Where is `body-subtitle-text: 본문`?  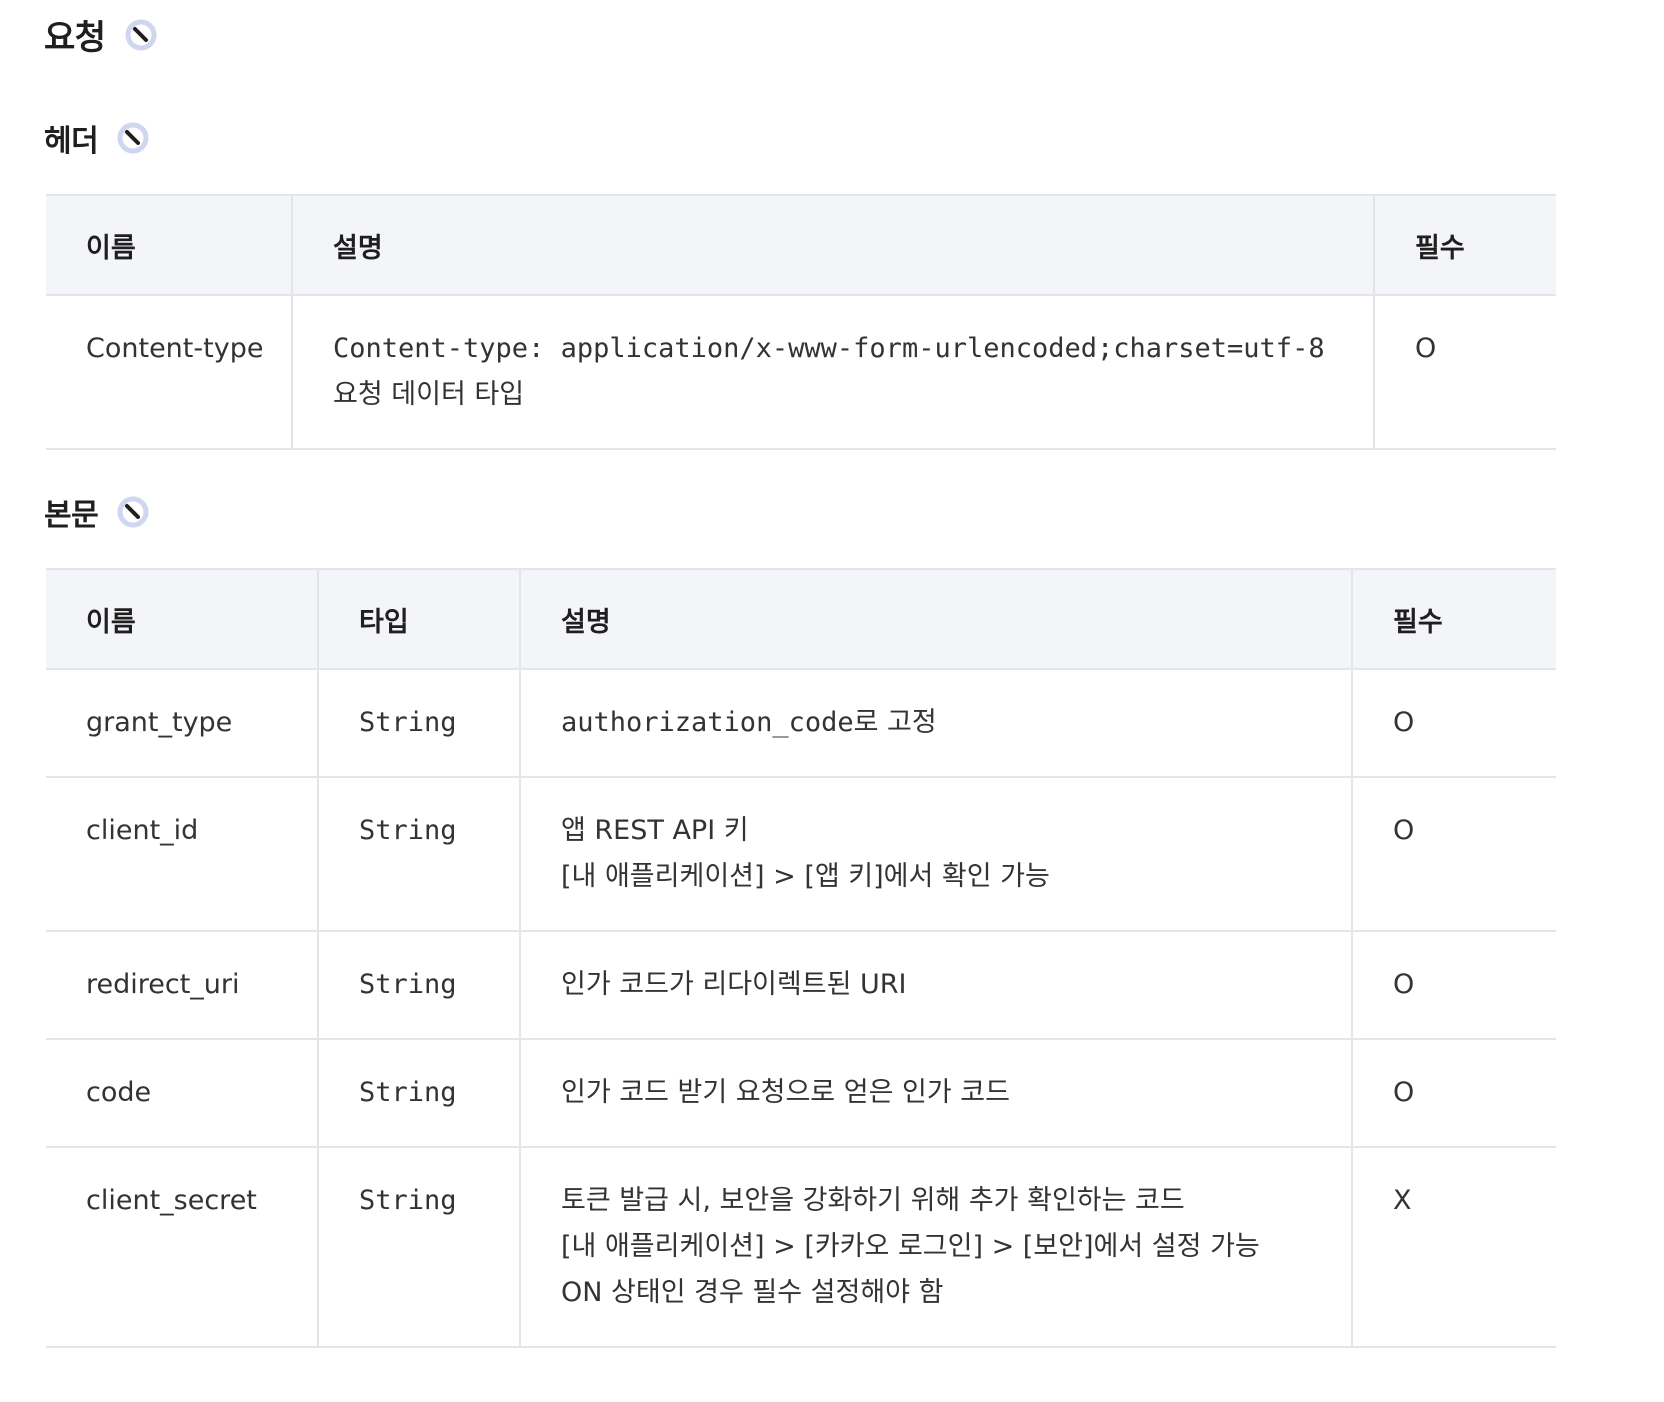
body-subtitle-text: 본문 is located at coordinates (71, 515).